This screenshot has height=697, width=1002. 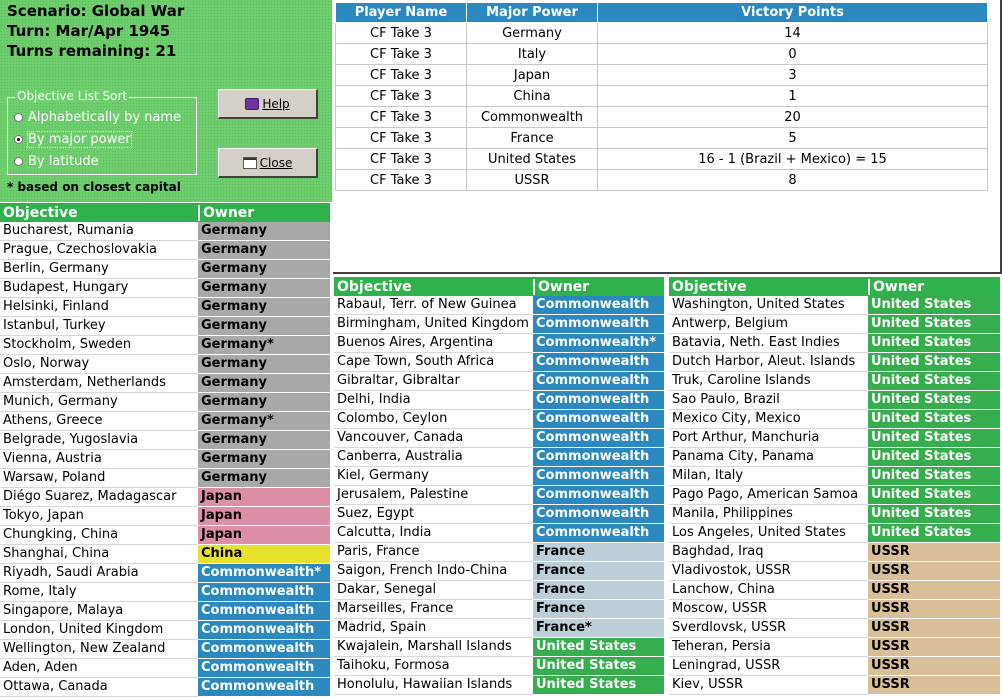 What do you see at coordinates (56, 161) in the screenshot?
I see `sort-latitude-radio: By latitude` at bounding box center [56, 161].